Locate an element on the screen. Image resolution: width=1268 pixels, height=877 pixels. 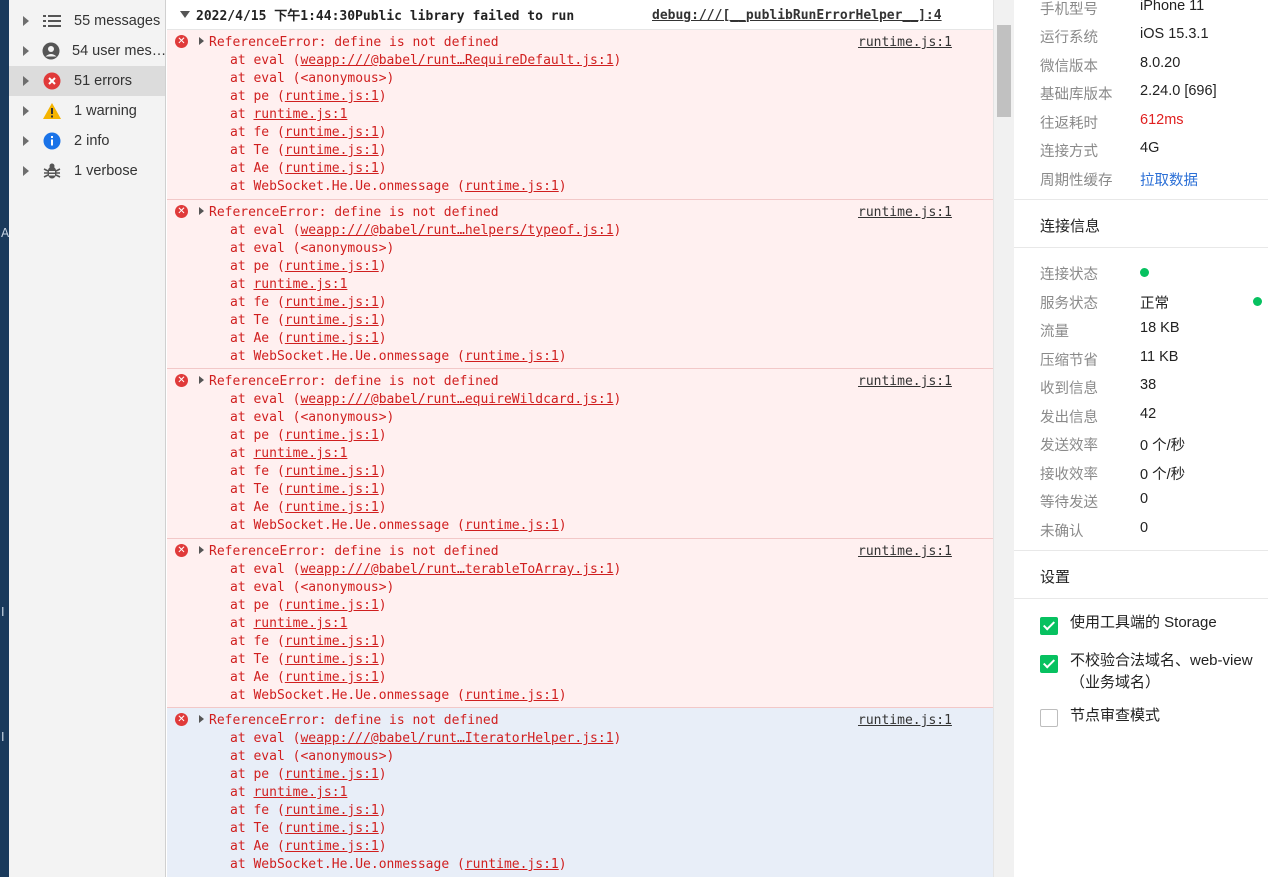
sidebar-item-verbose: 1 verbose is located at coordinates (87, 171).